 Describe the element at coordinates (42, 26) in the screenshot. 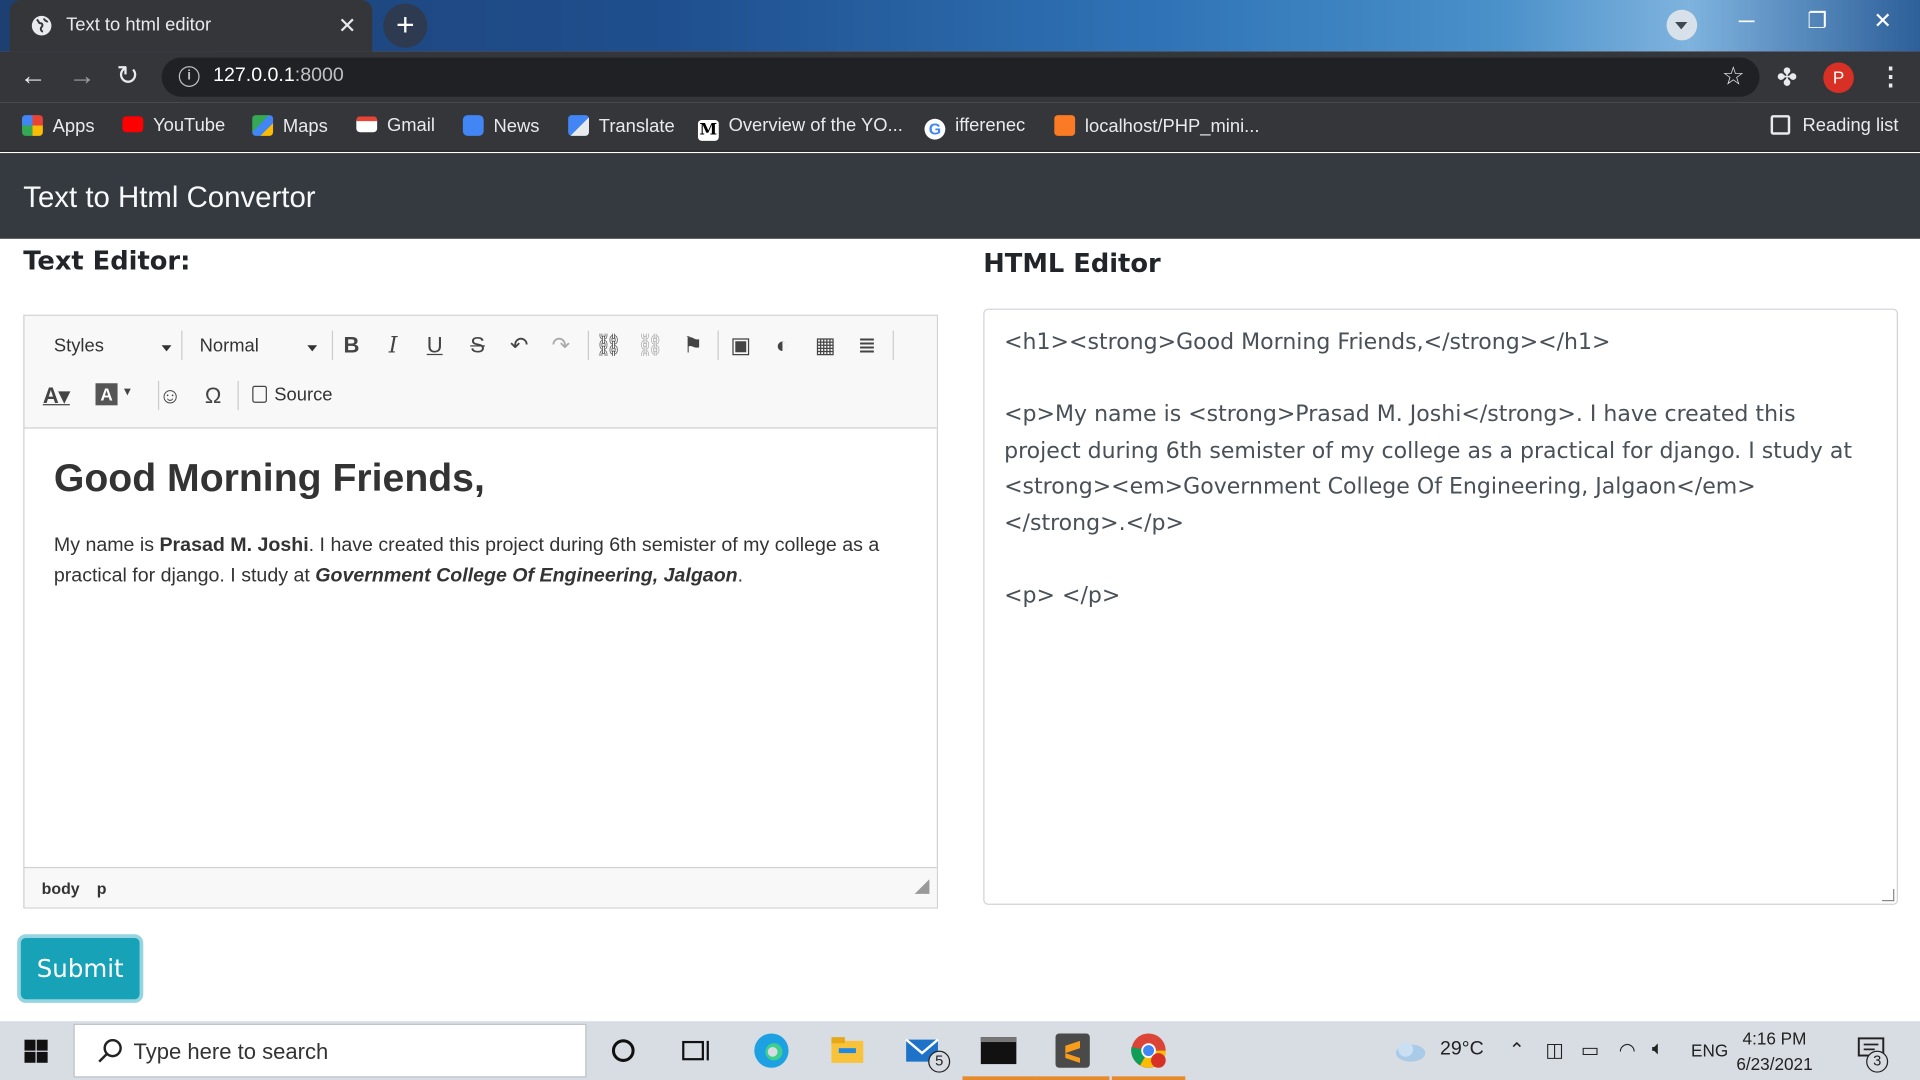

I see `globe-icon` at that location.